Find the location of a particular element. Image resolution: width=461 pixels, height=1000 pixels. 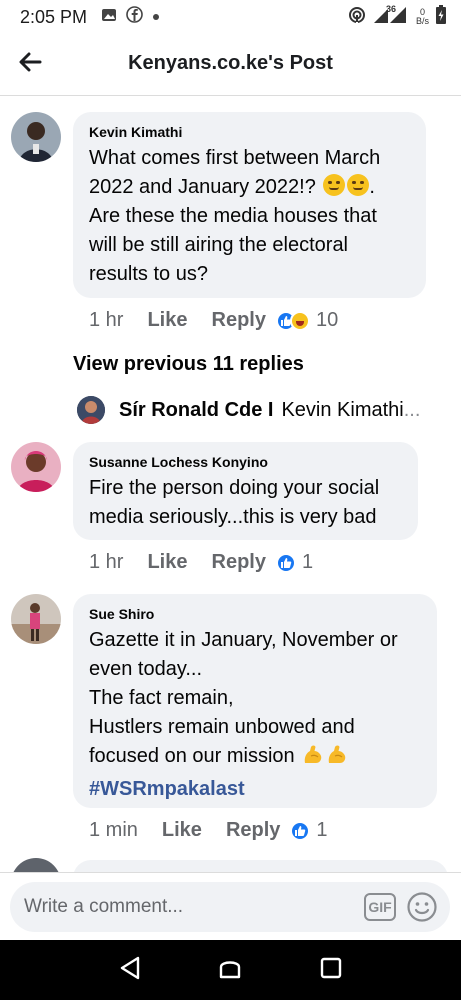

smiley-icon is located at coordinates (422, 907).